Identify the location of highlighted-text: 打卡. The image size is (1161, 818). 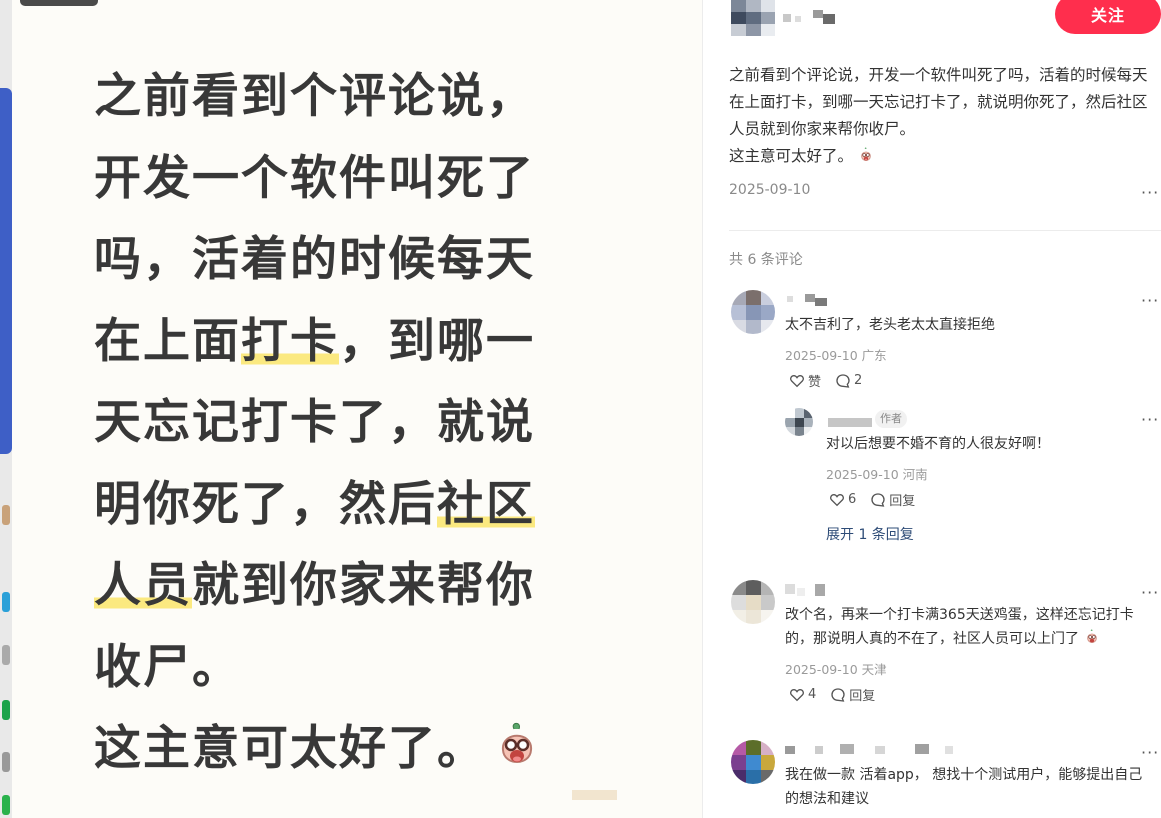
(290, 341).